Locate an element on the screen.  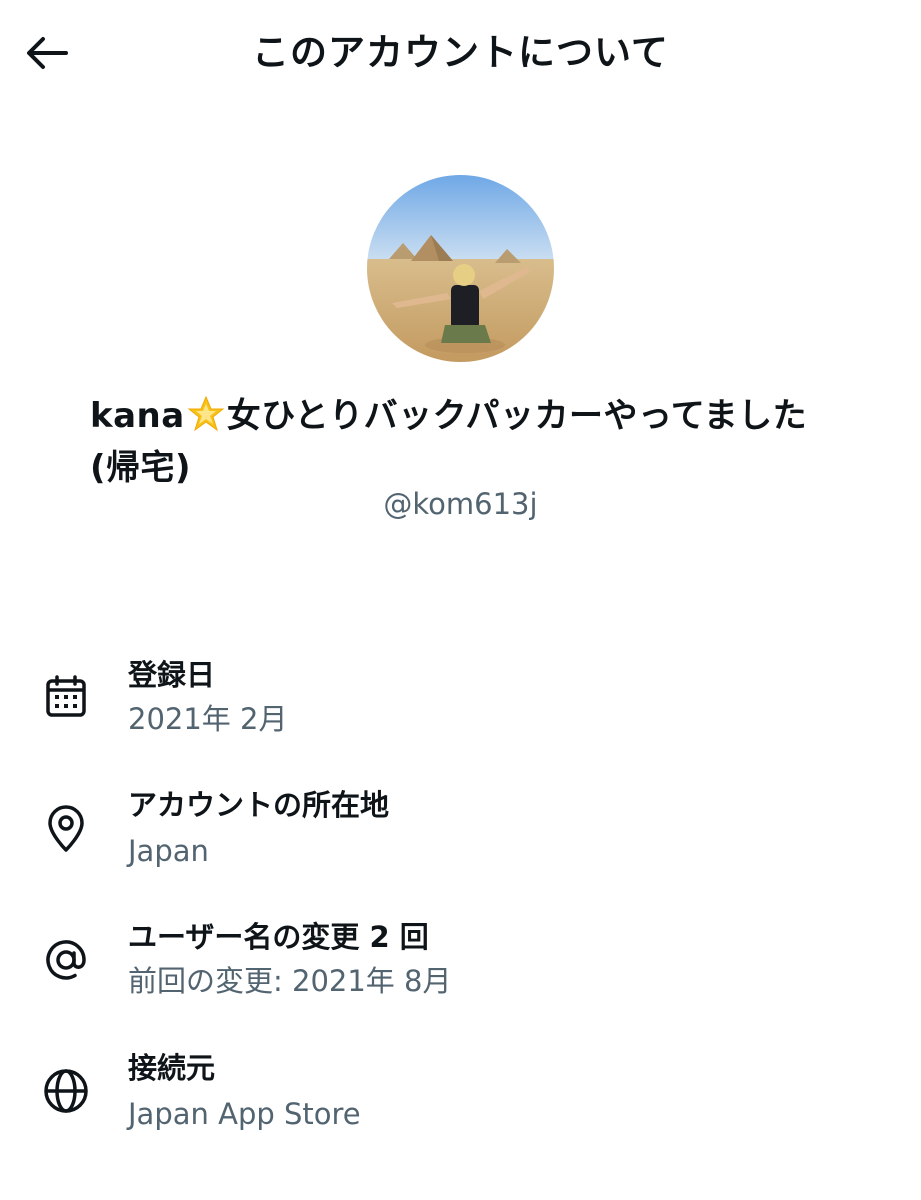
info-row-connected-via: 接続元 Japan App Store is located at coordinates (460, 1098).